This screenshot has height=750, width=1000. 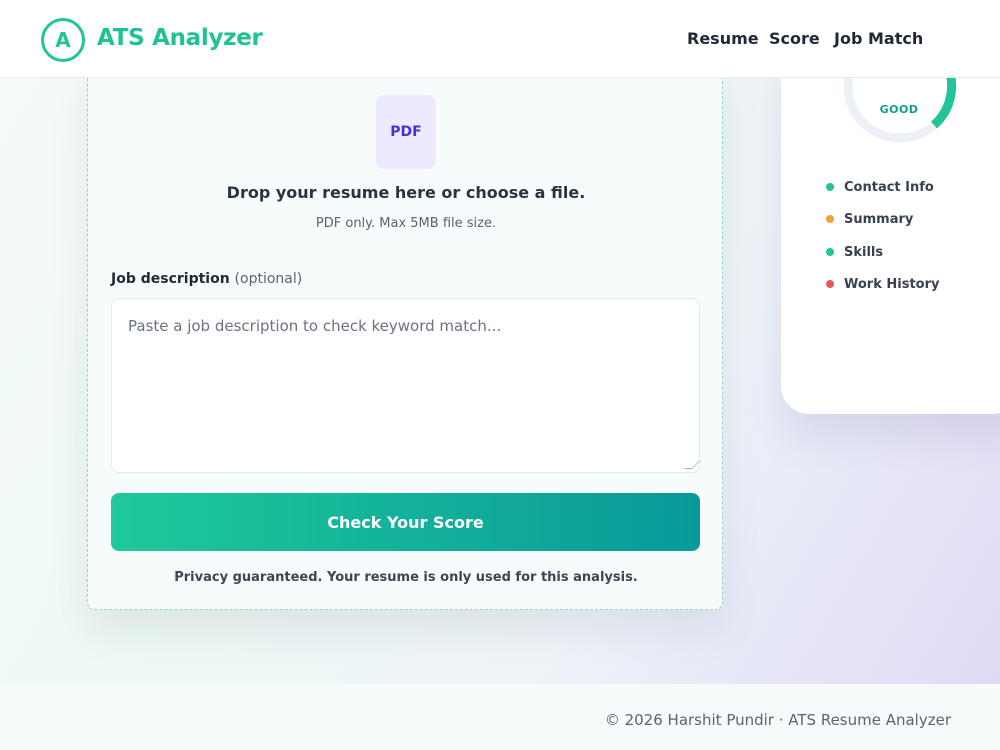 What do you see at coordinates (405, 385) in the screenshot?
I see `job-description-input` at bounding box center [405, 385].